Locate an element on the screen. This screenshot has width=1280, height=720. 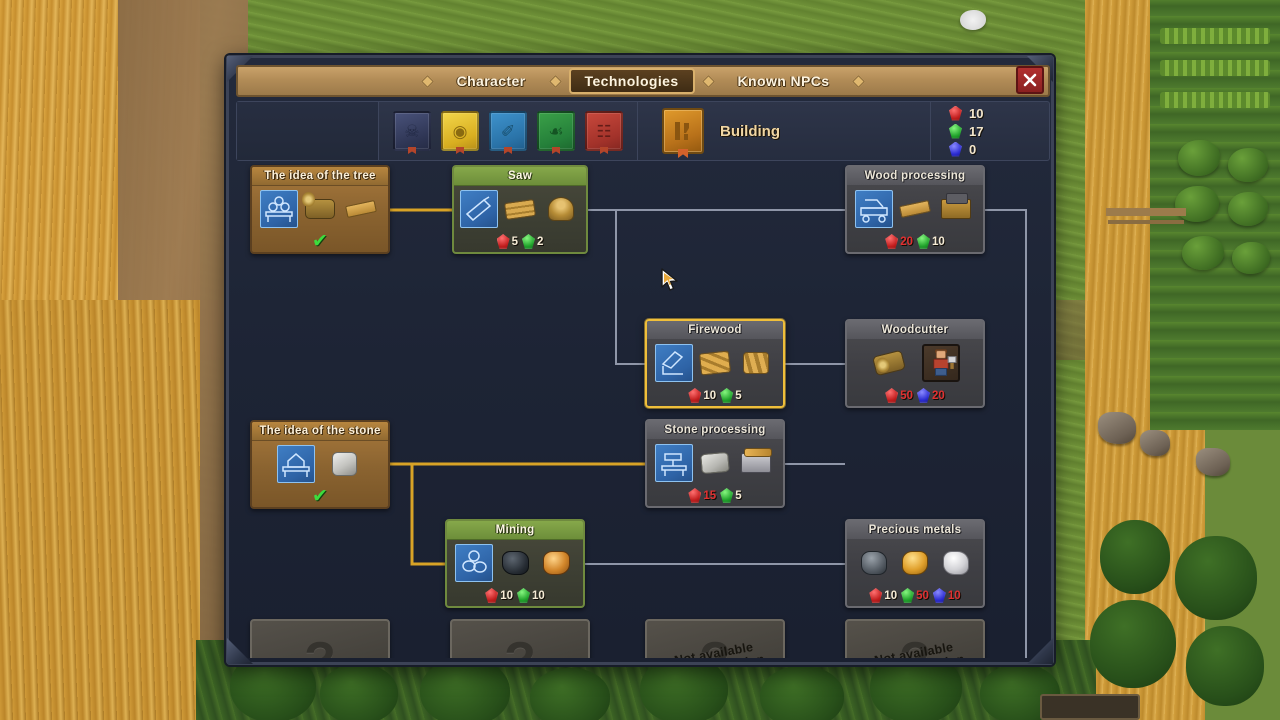
book-tab-crafting: ☷ is located at coordinates (604, 131).